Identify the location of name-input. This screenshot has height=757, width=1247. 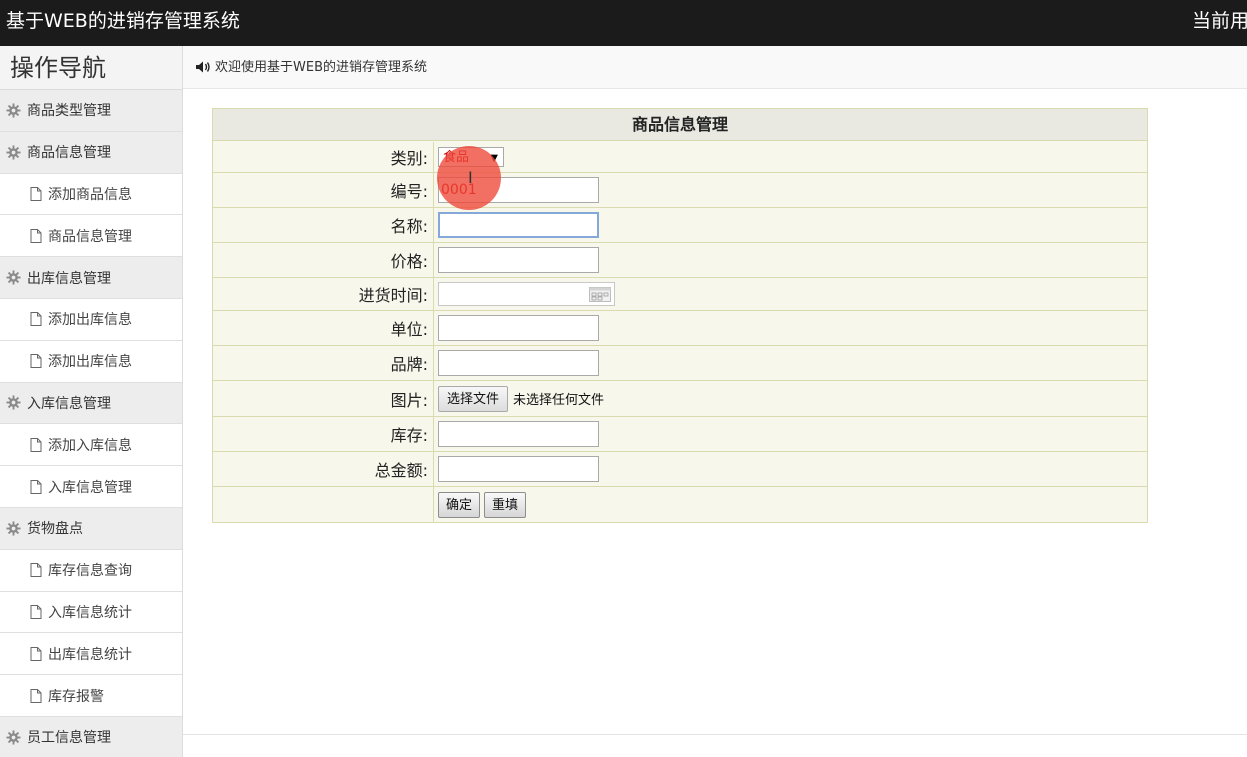
(518, 225).